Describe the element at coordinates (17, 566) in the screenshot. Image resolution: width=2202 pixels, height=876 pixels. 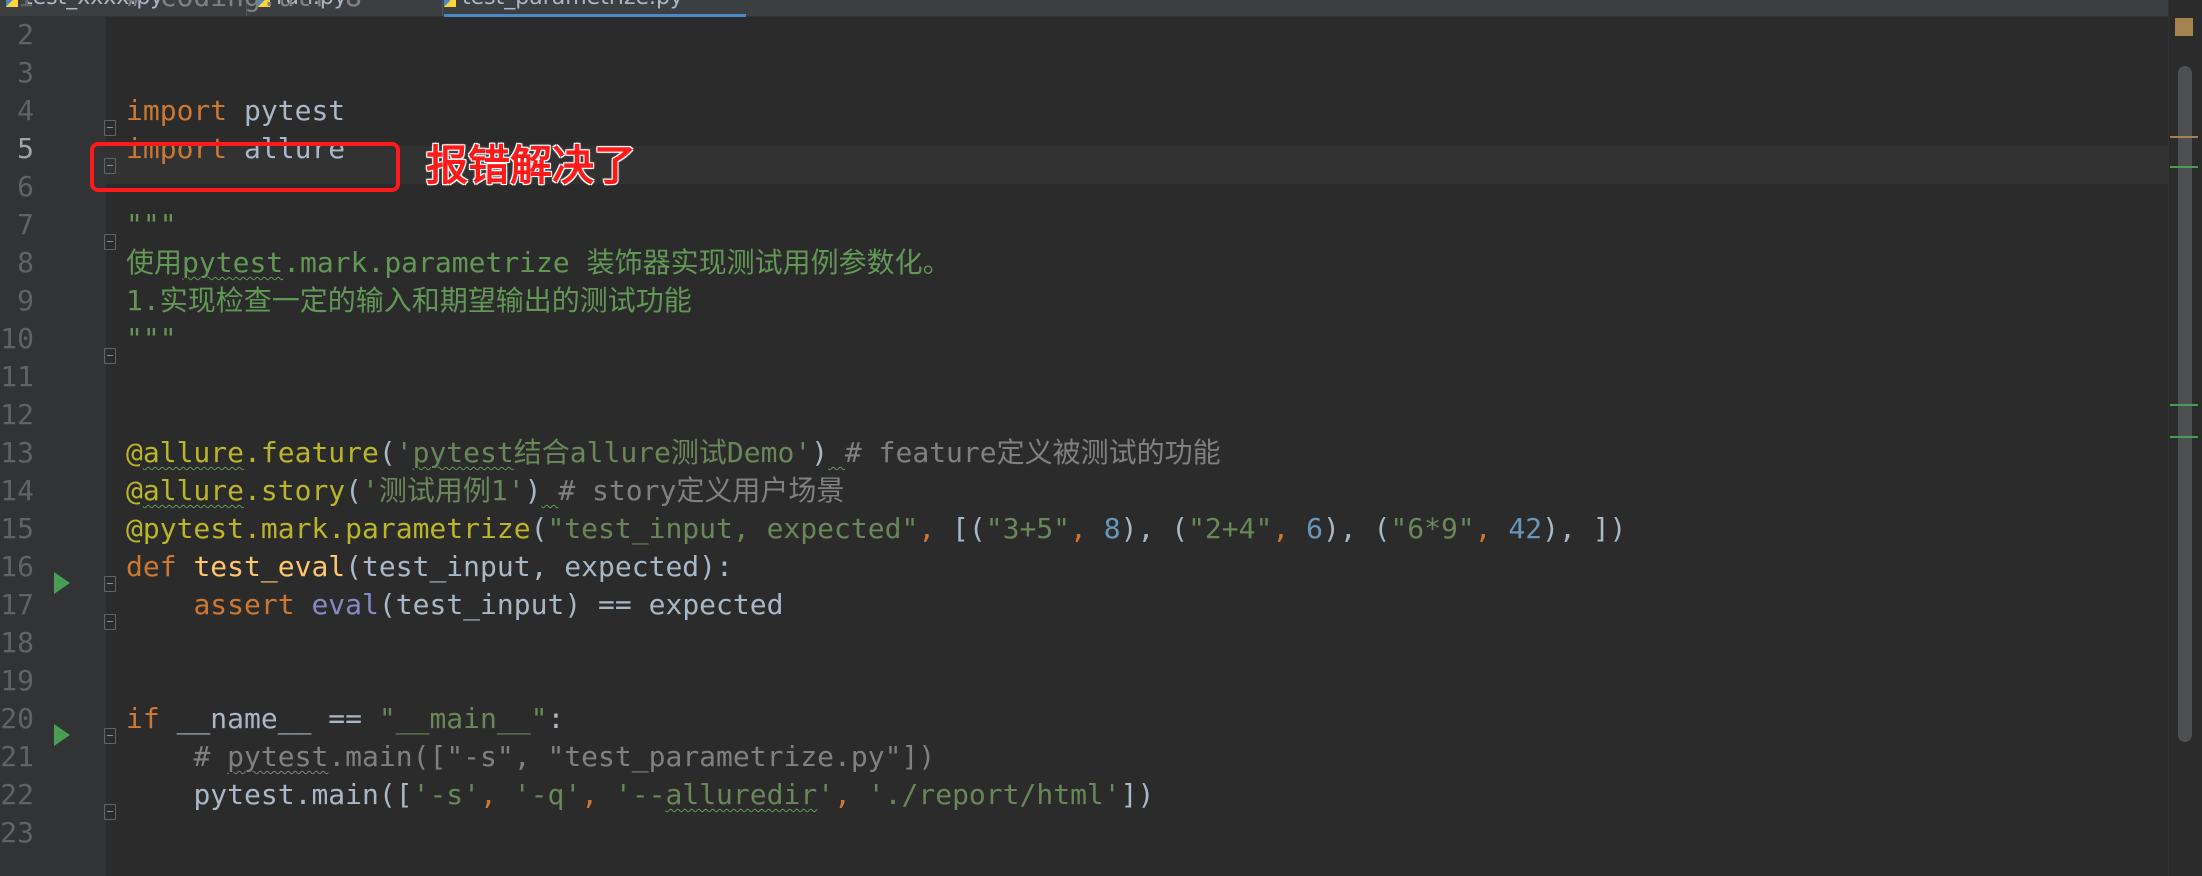
I see `line-number: 16` at that location.